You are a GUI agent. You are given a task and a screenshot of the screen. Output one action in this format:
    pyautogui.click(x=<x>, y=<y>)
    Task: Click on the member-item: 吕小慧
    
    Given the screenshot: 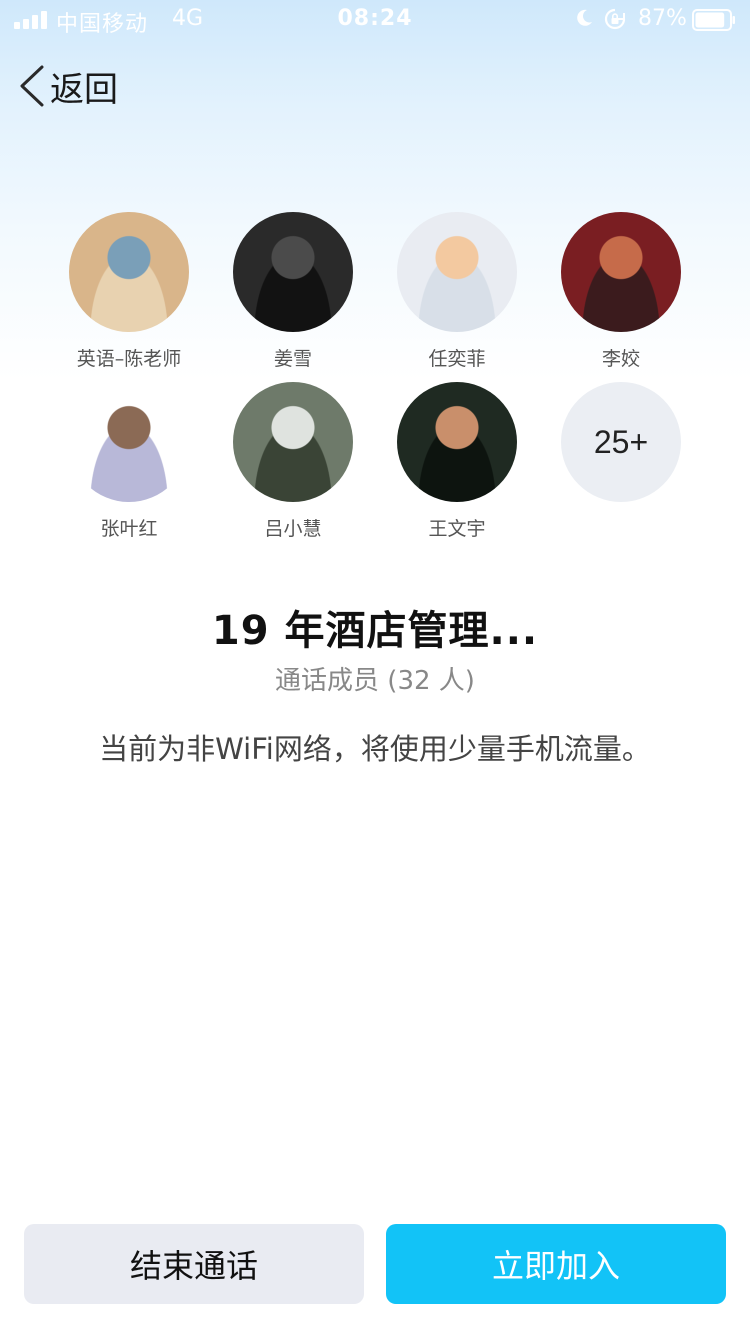 What is the action you would take?
    pyautogui.click(x=293, y=461)
    